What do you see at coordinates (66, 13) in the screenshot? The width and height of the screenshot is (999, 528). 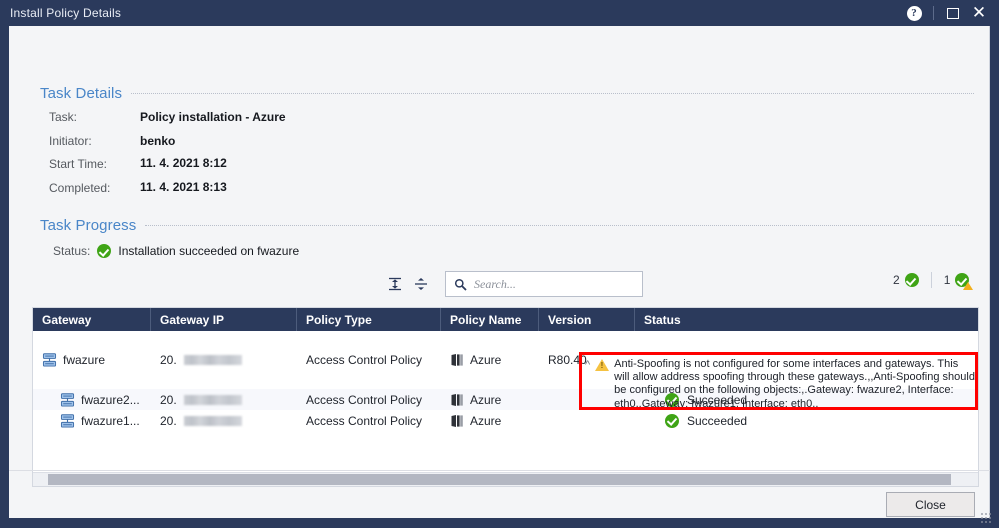 I see `window-title: Install Policy Details` at bounding box center [66, 13].